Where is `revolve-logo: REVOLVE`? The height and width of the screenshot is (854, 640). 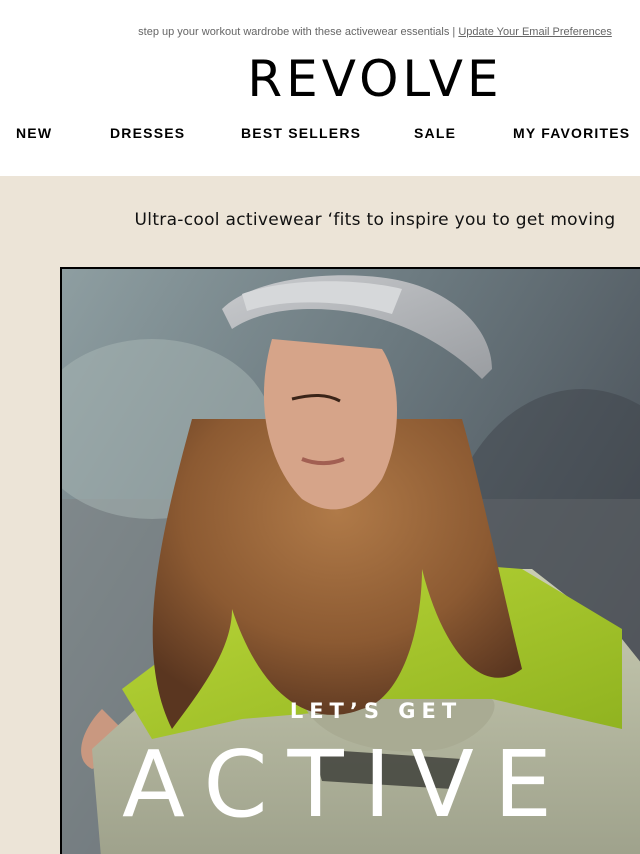 revolve-logo: REVOLVE is located at coordinates (375, 79).